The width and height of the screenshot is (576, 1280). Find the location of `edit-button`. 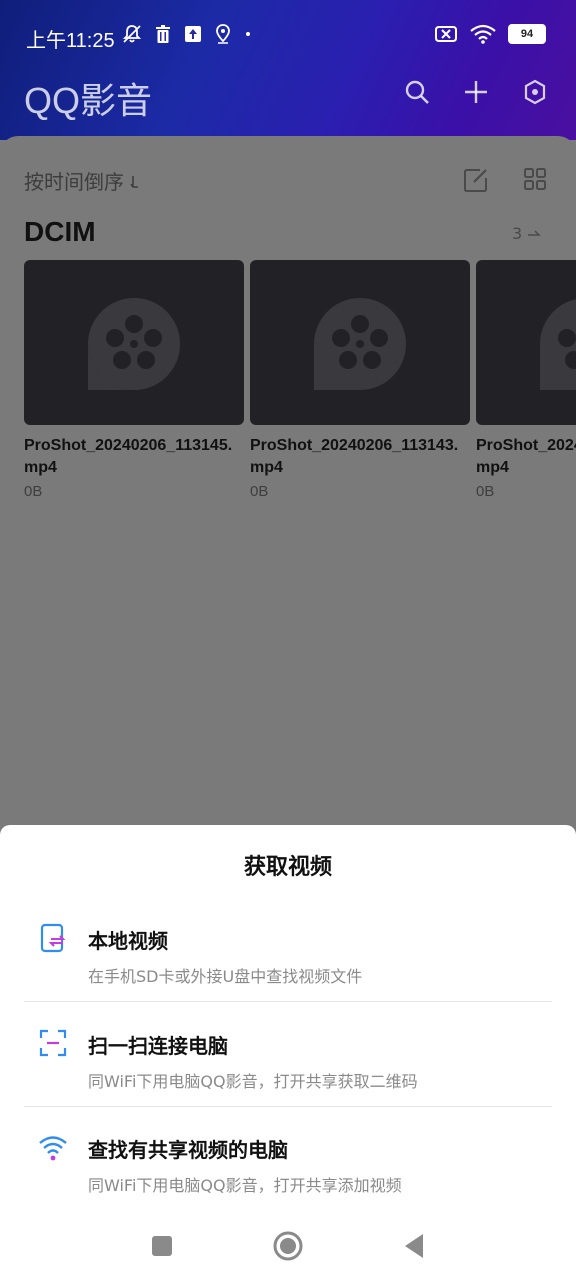

edit-button is located at coordinates (476, 180).